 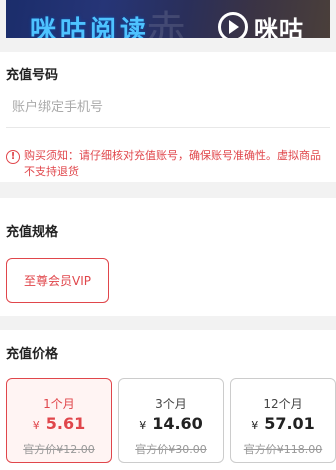 I want to click on price-value: ¥14.60, so click(x=171, y=423).